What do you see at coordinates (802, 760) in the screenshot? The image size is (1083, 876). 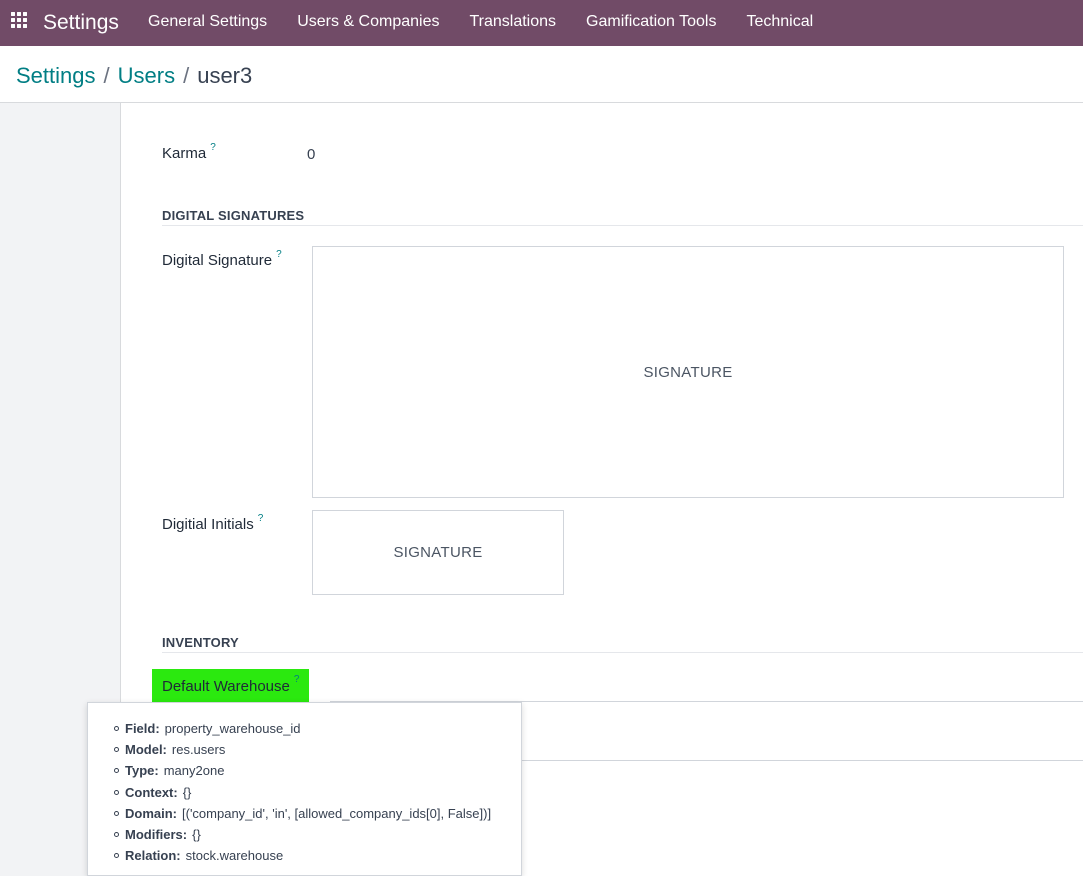 I see `field-divider` at bounding box center [802, 760].